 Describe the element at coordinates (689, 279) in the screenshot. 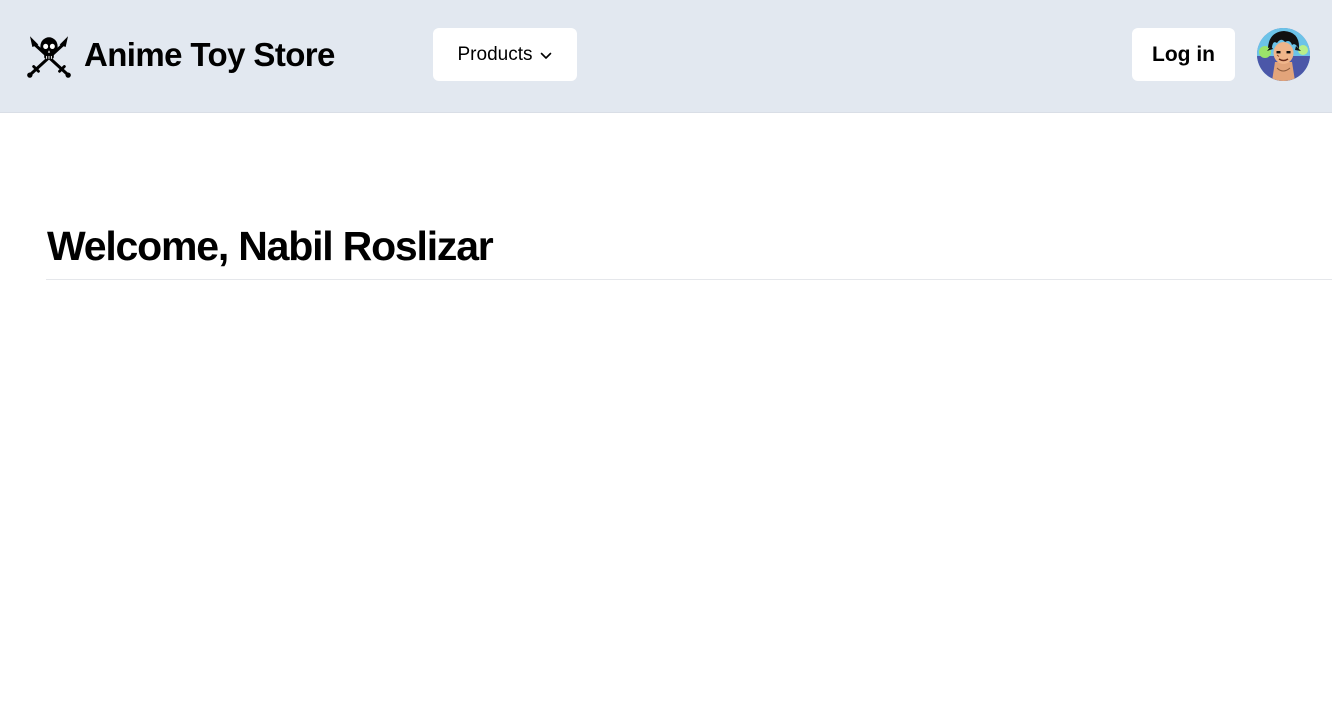

I see `heading-divider` at that location.